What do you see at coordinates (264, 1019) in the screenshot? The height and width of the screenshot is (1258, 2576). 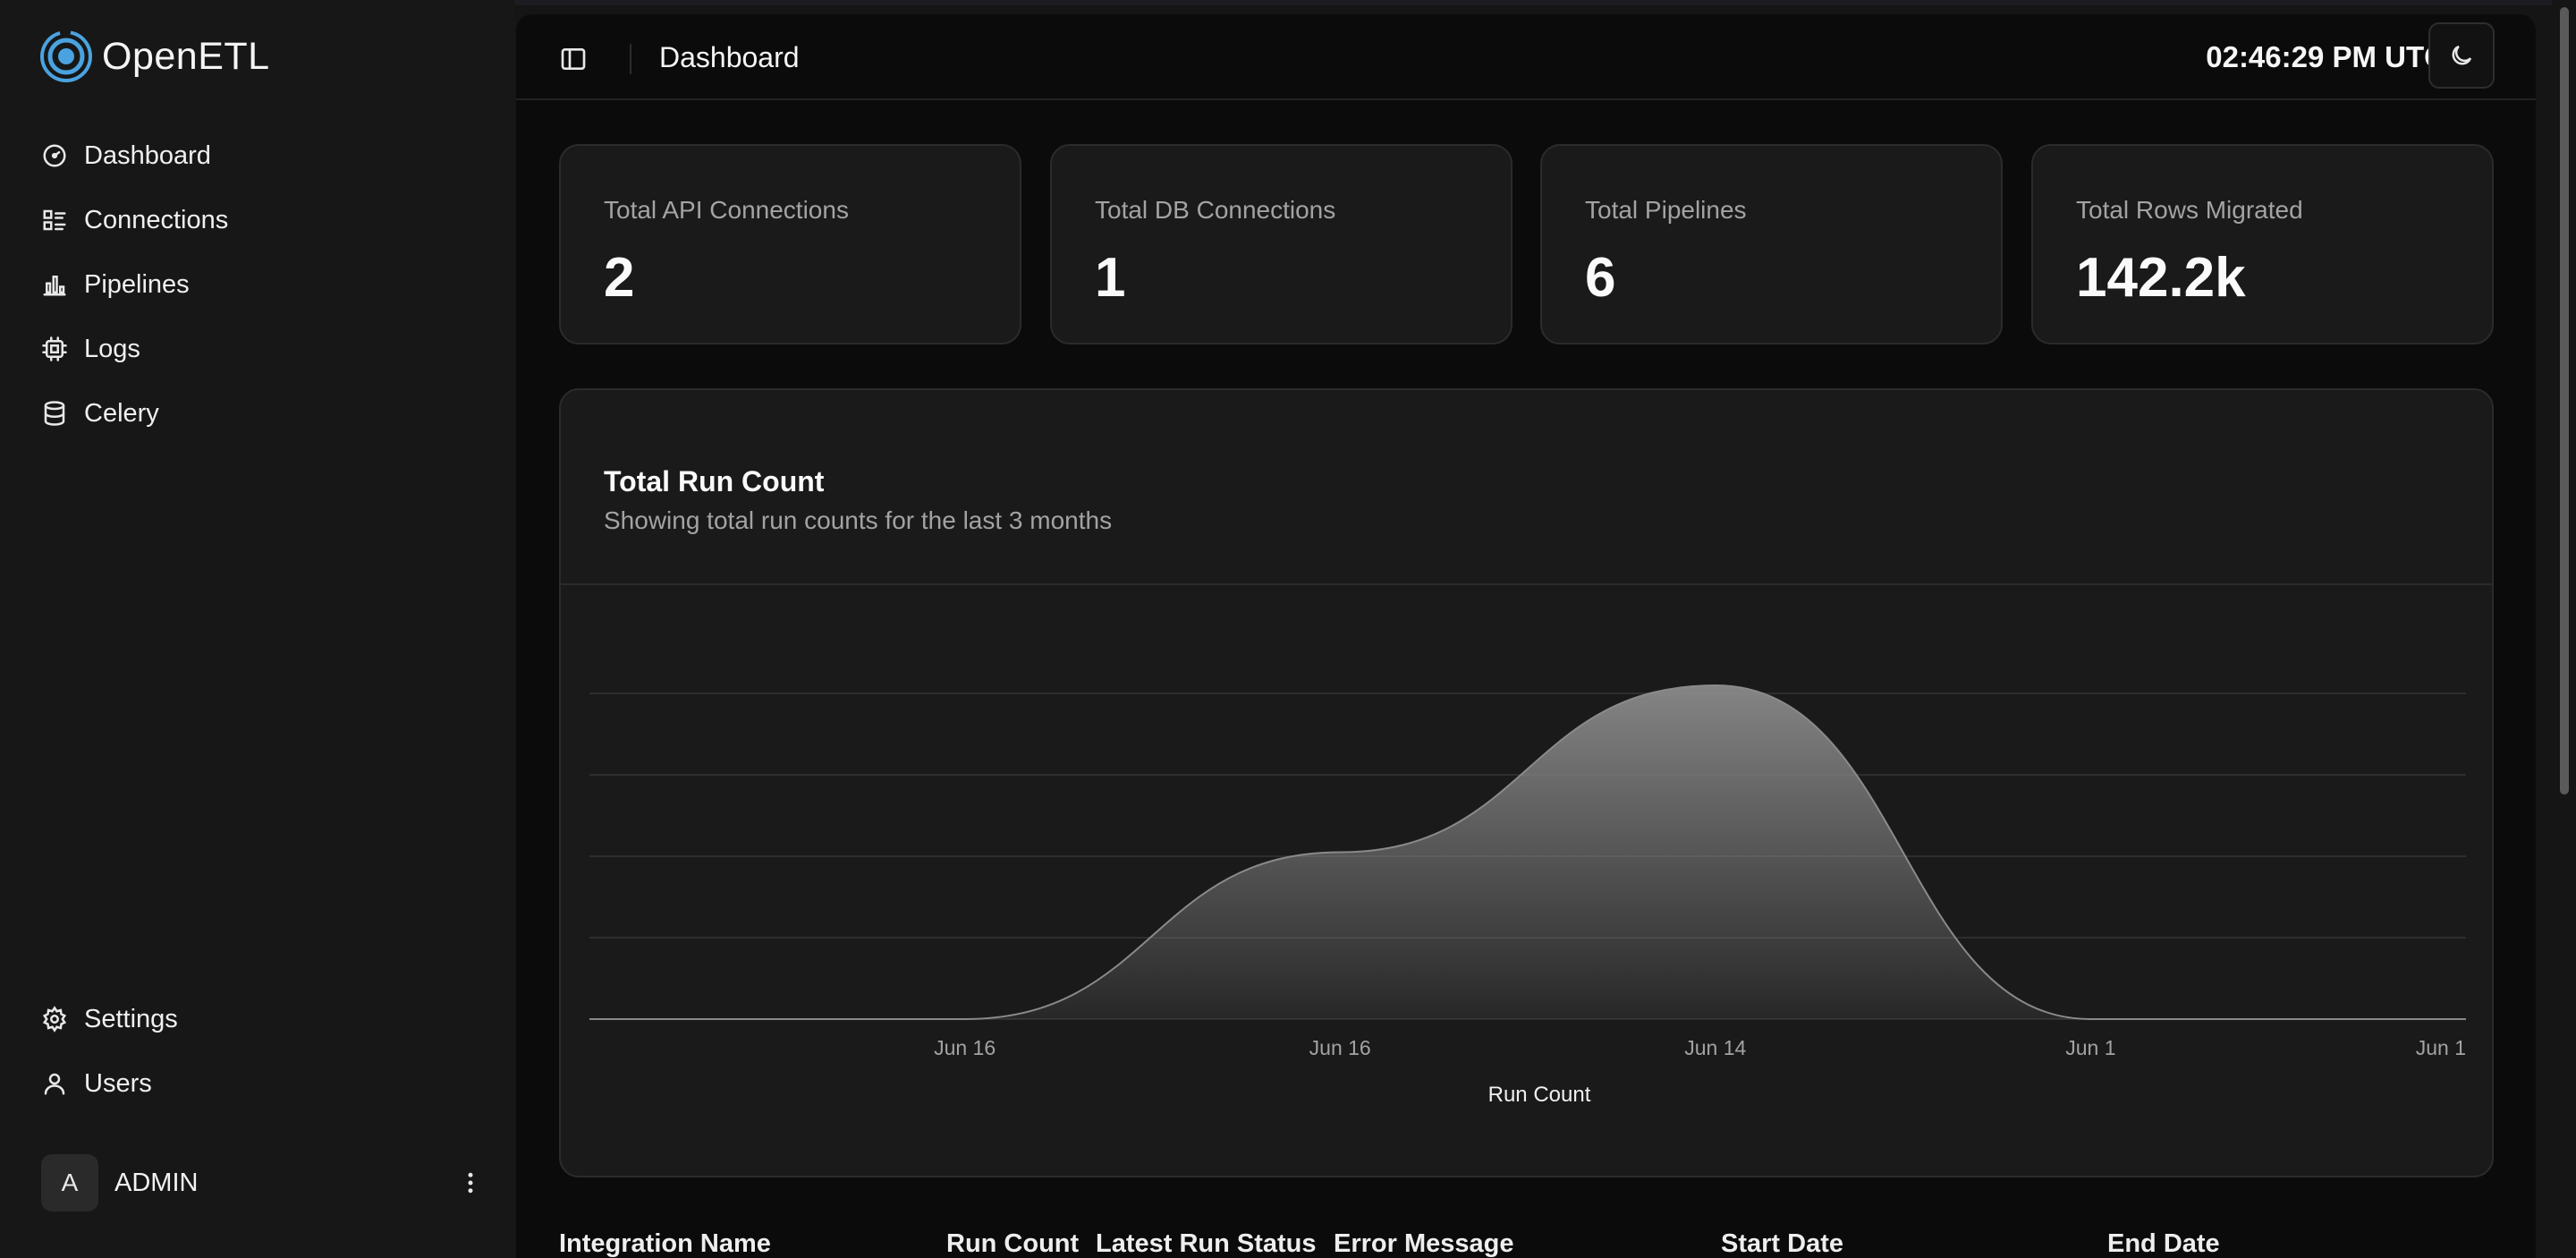 I see `sidebar-item-settings: Settings` at bounding box center [264, 1019].